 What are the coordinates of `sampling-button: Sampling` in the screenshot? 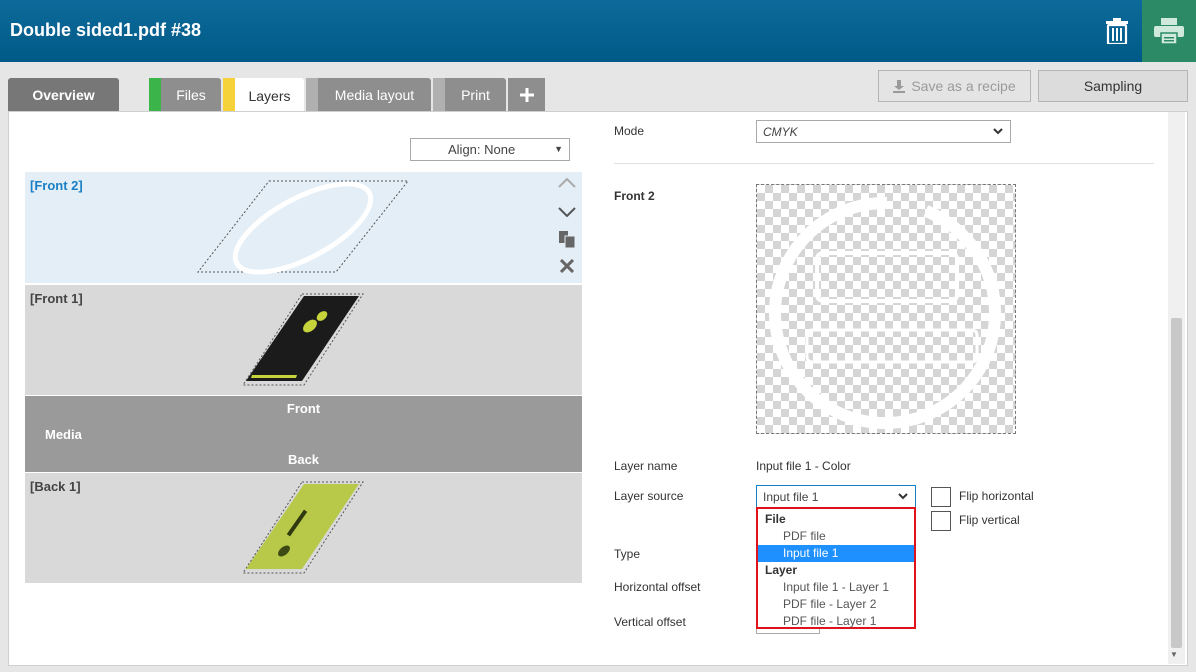 It's located at (1113, 86).